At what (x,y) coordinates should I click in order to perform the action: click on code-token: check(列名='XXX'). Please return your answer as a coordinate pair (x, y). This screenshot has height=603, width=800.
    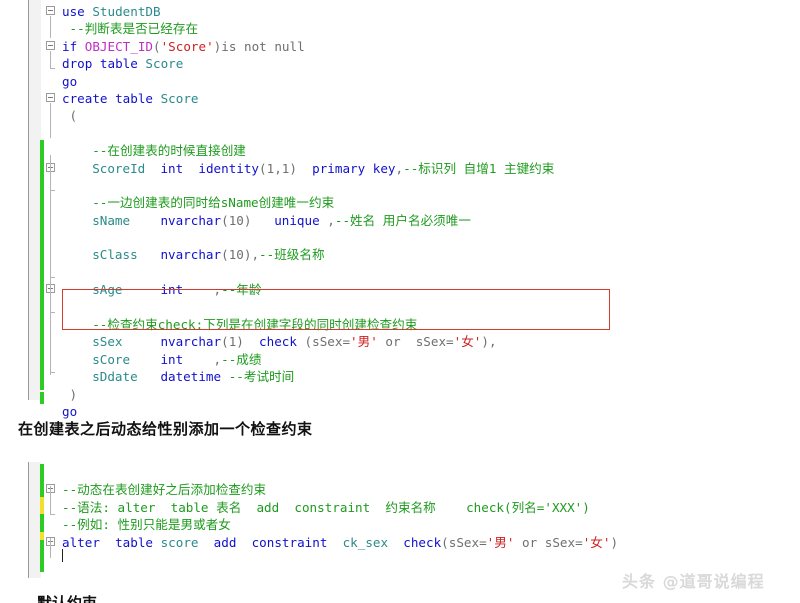
    Looking at the image, I should click on (528, 507).